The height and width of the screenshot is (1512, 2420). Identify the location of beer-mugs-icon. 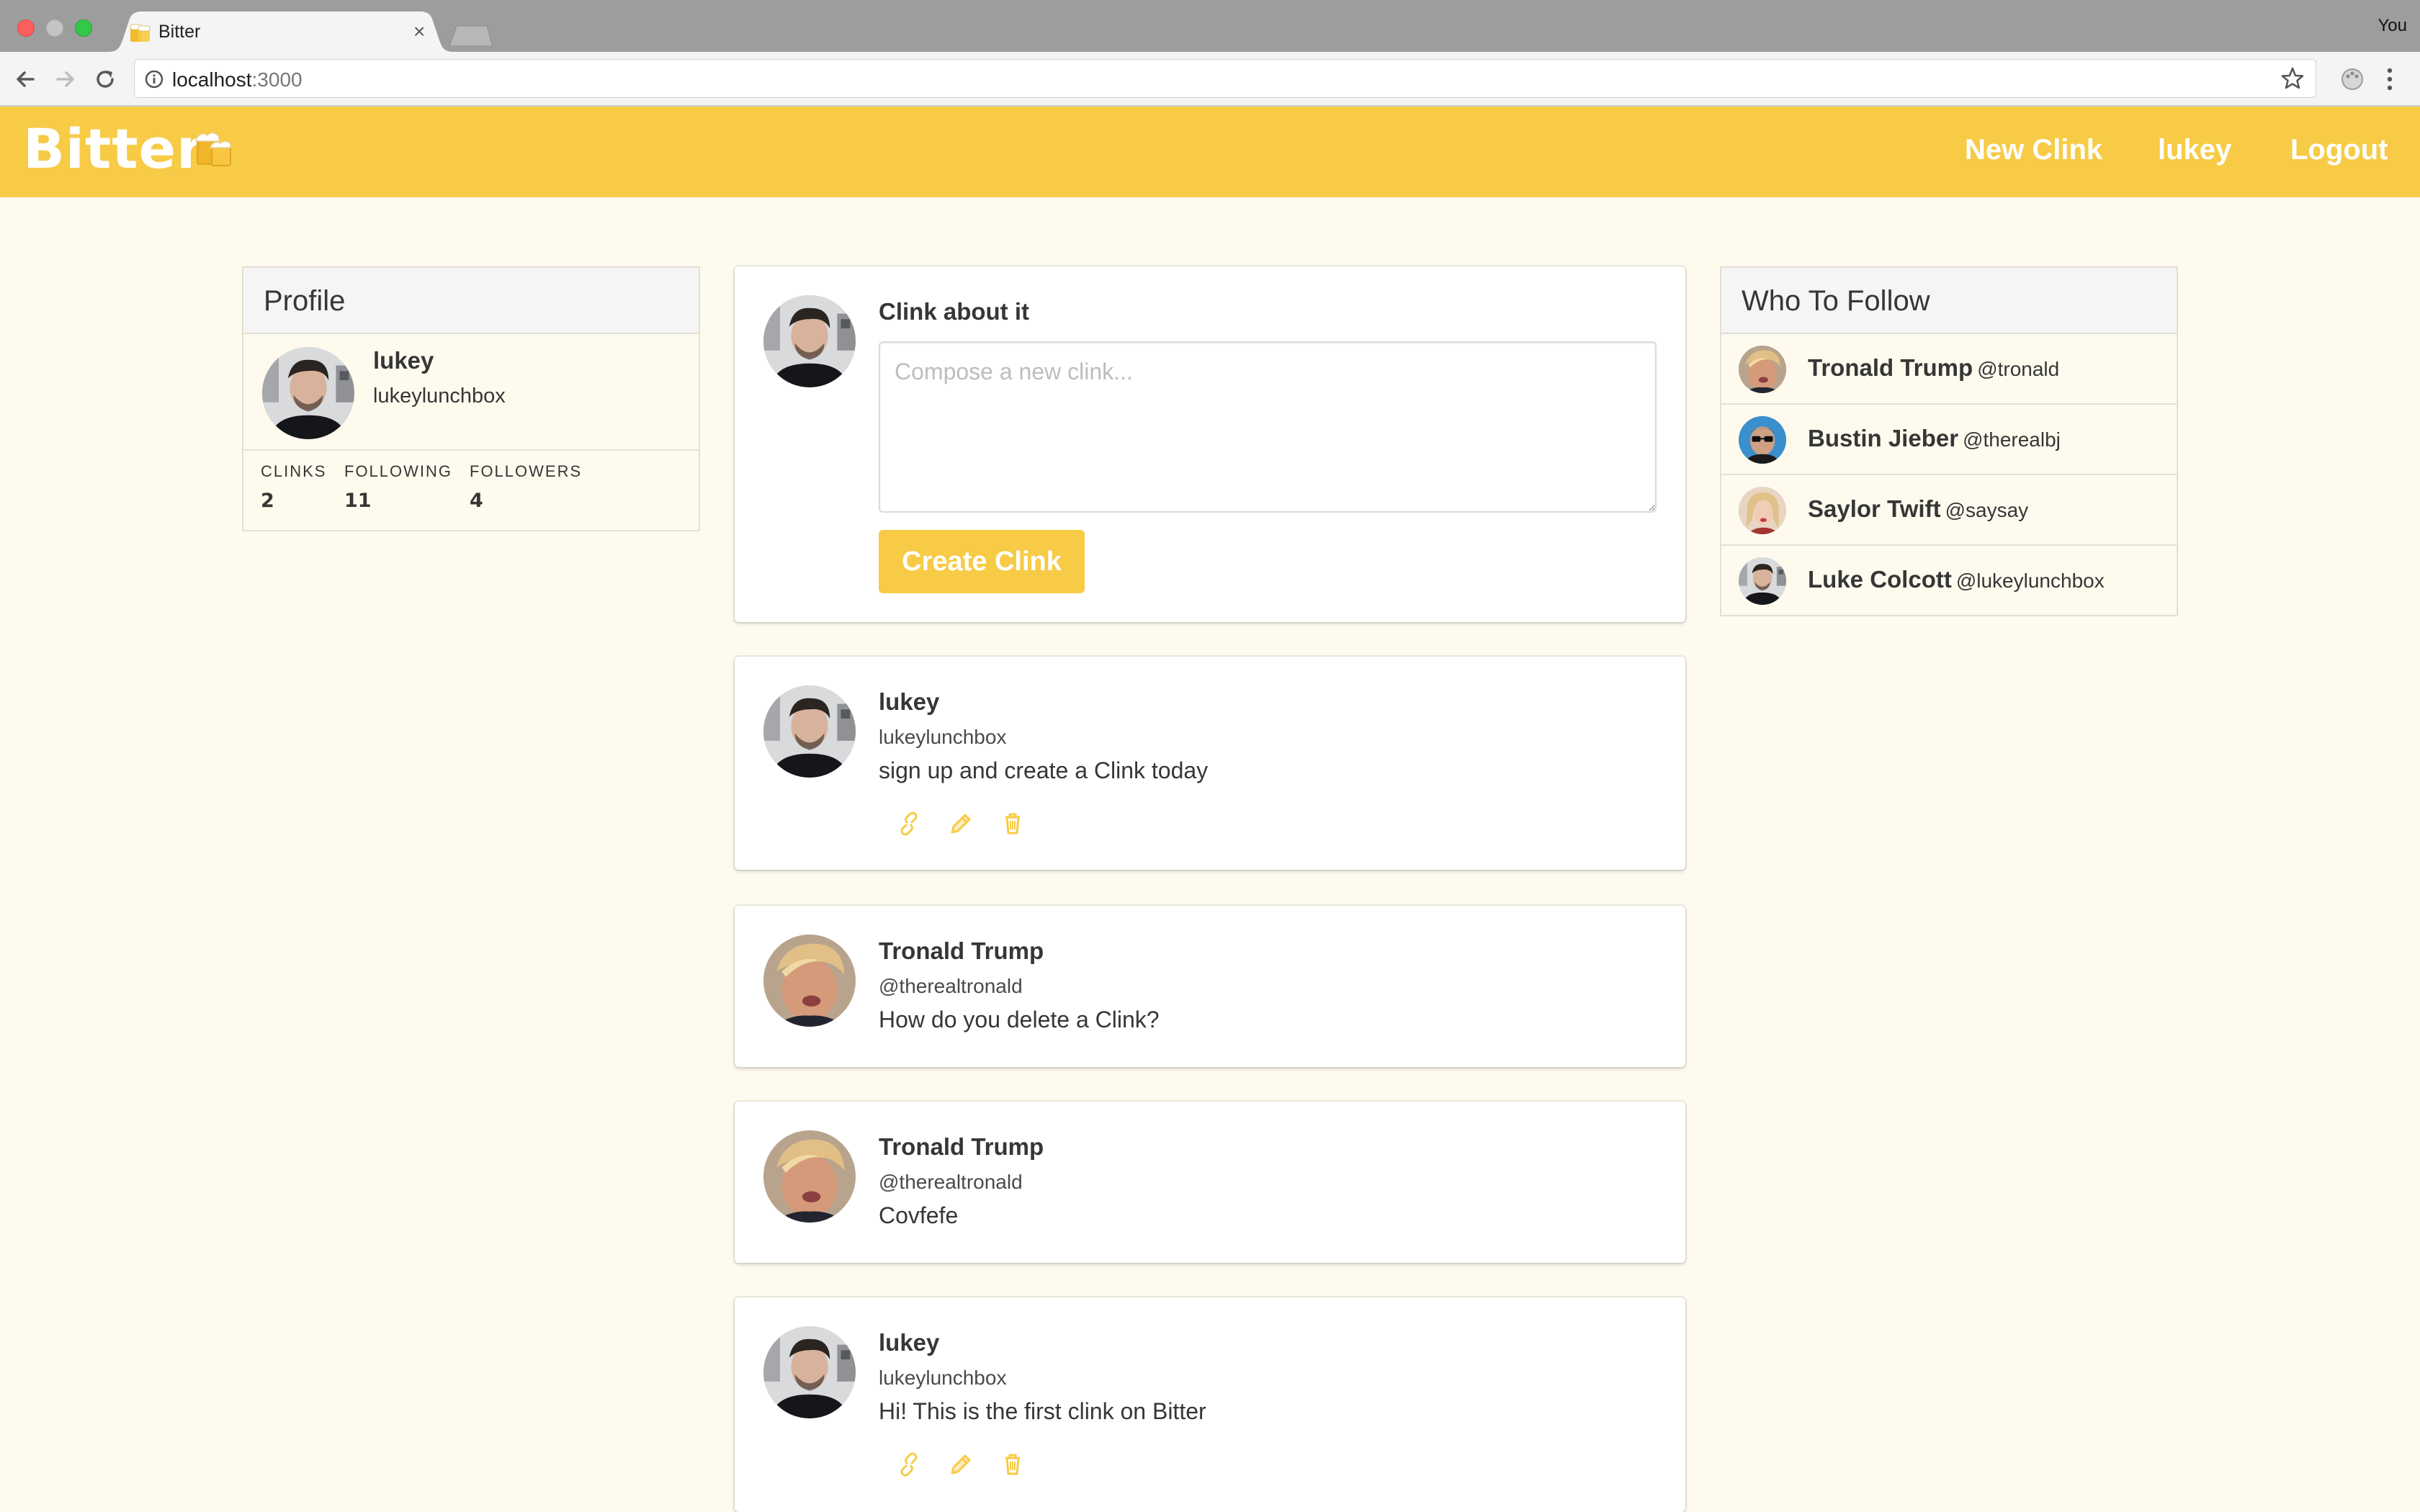
(213, 149).